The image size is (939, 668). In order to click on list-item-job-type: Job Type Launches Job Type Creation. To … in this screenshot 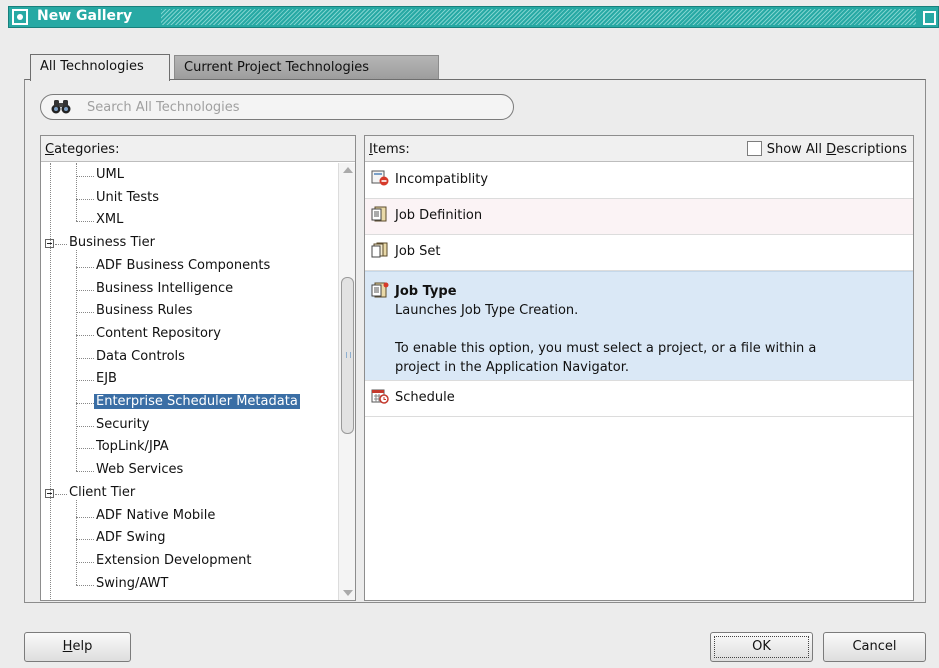, I will do `click(639, 326)`.